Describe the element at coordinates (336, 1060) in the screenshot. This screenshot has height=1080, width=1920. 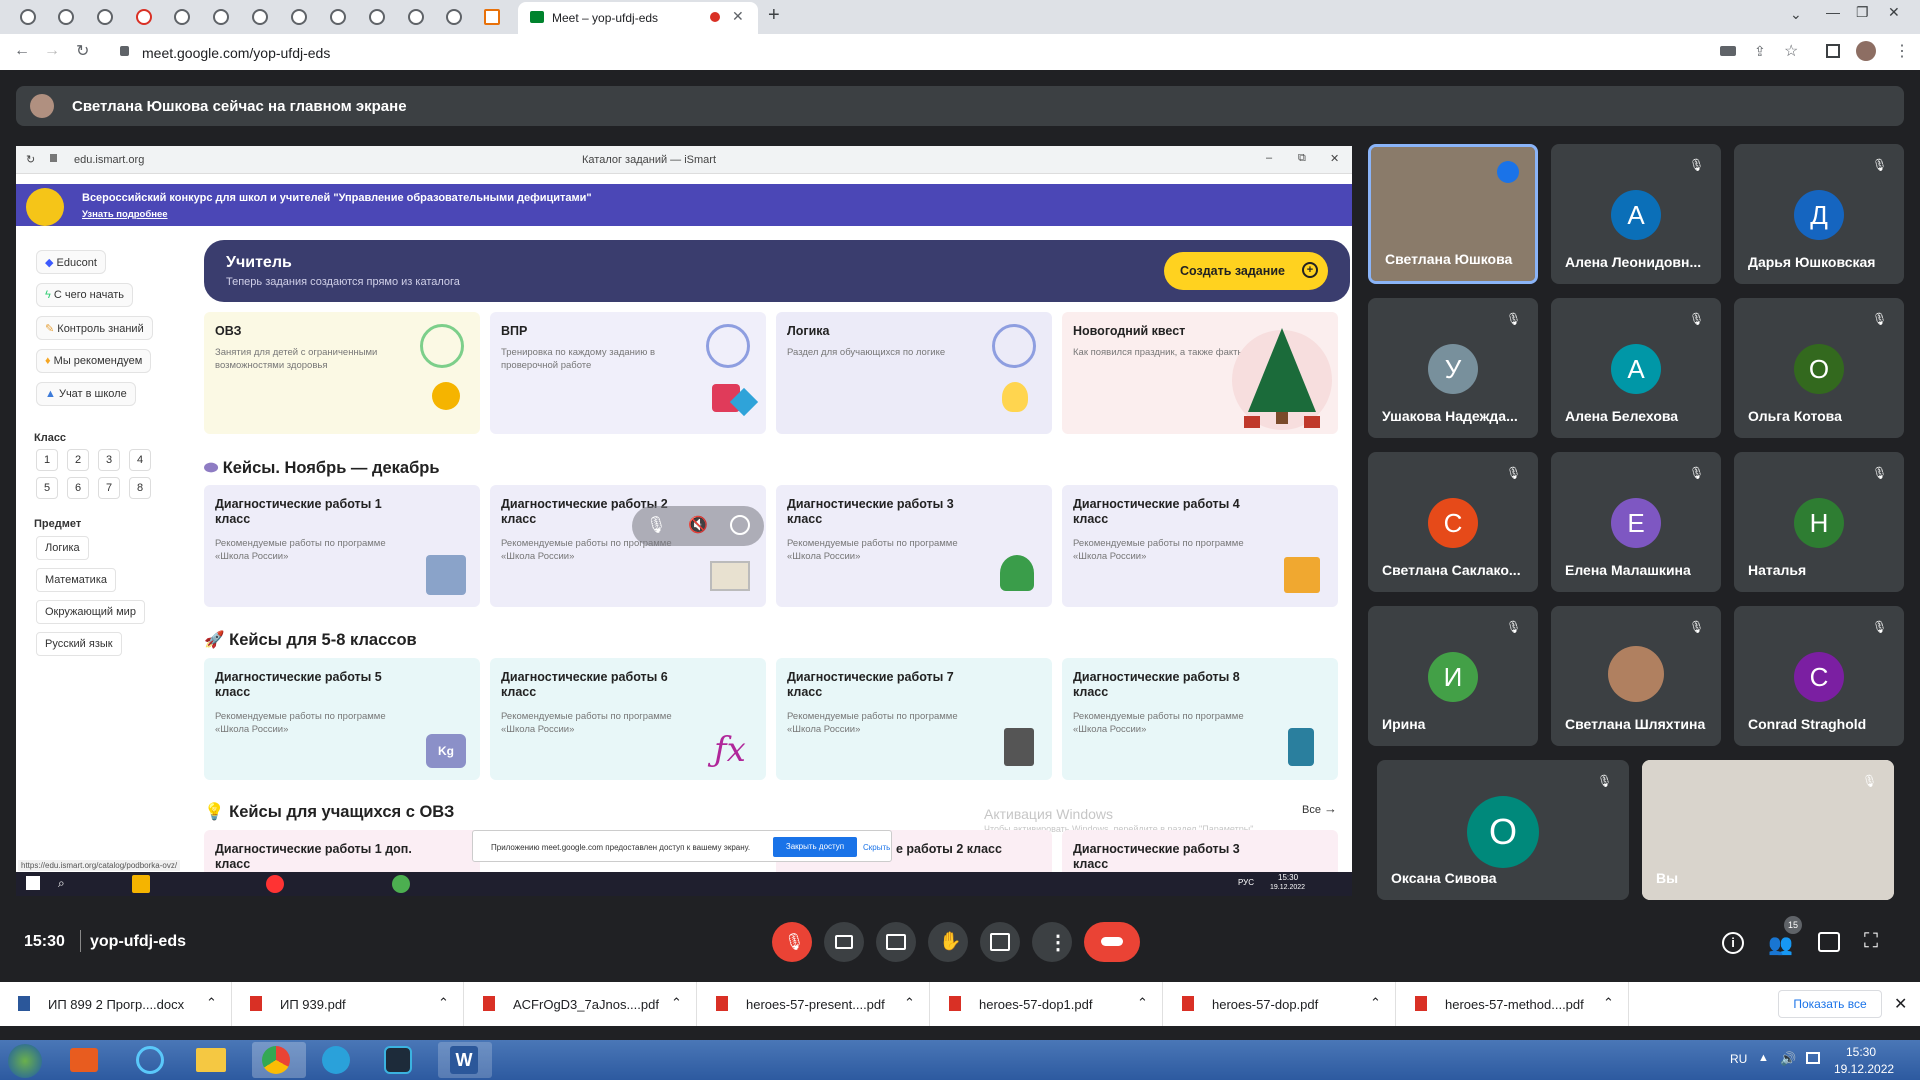
I see `telegram-icon` at that location.